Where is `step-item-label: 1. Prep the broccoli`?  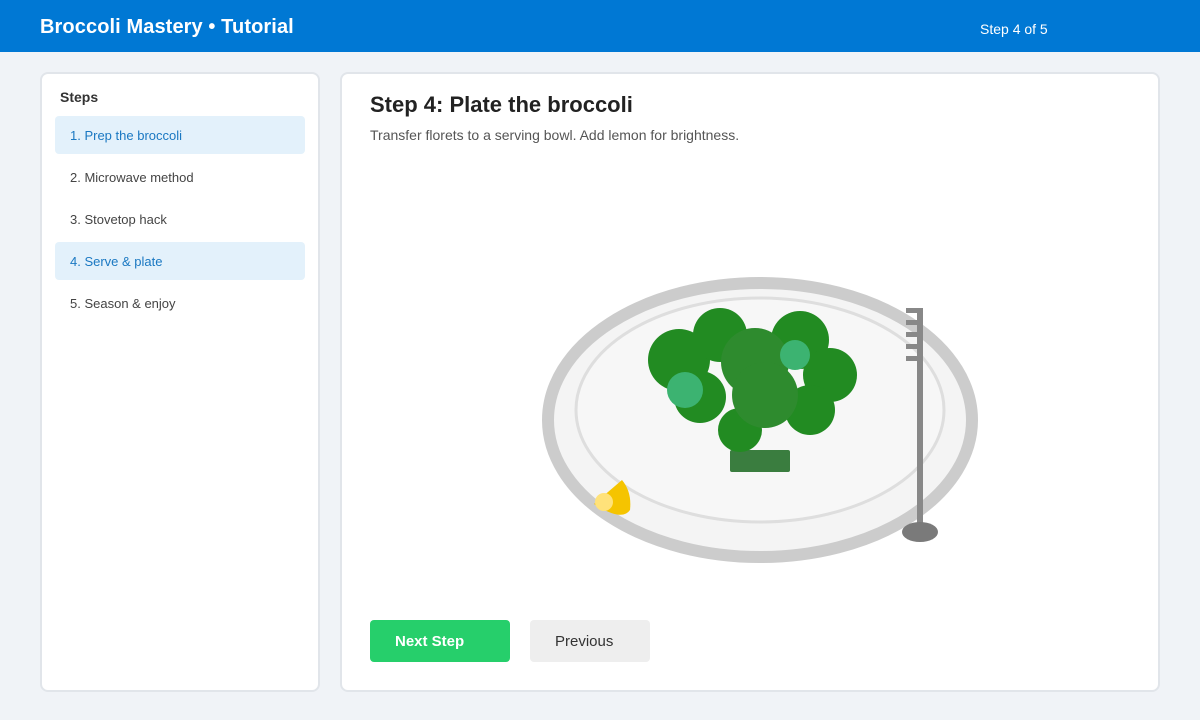
step-item-label: 1. Prep the broccoli is located at coordinates (126, 135).